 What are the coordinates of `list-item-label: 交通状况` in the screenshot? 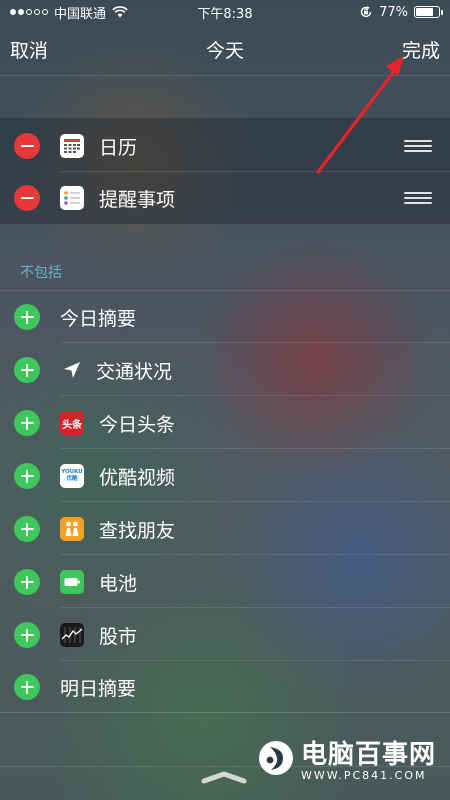 It's located at (134, 371).